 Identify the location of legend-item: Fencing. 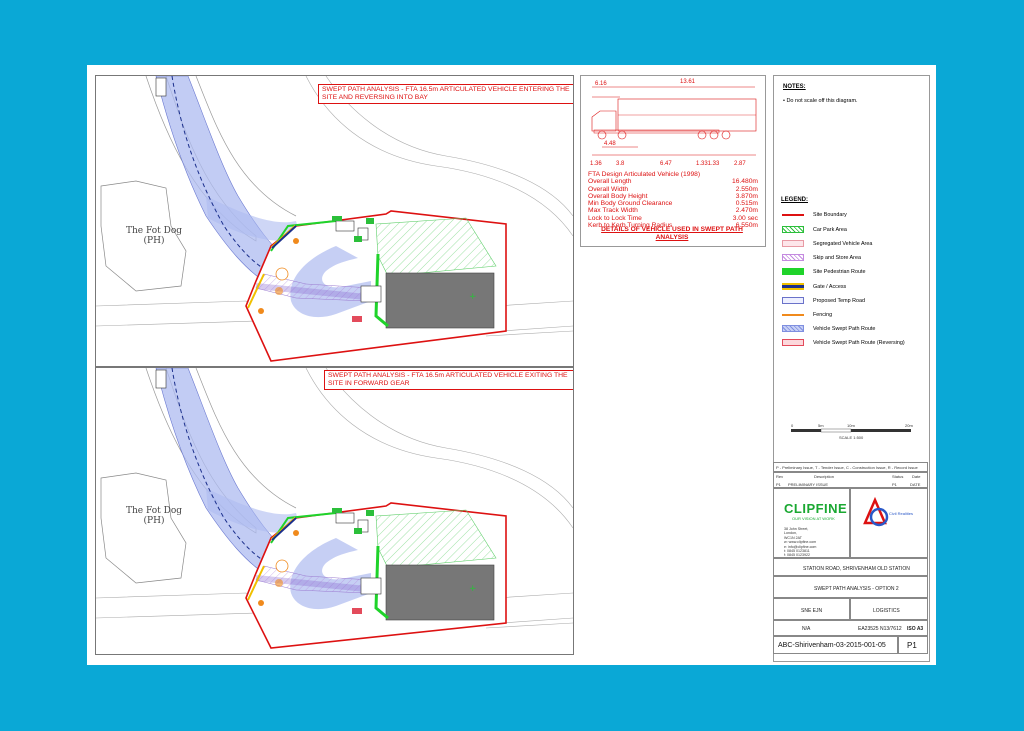
(852, 315).